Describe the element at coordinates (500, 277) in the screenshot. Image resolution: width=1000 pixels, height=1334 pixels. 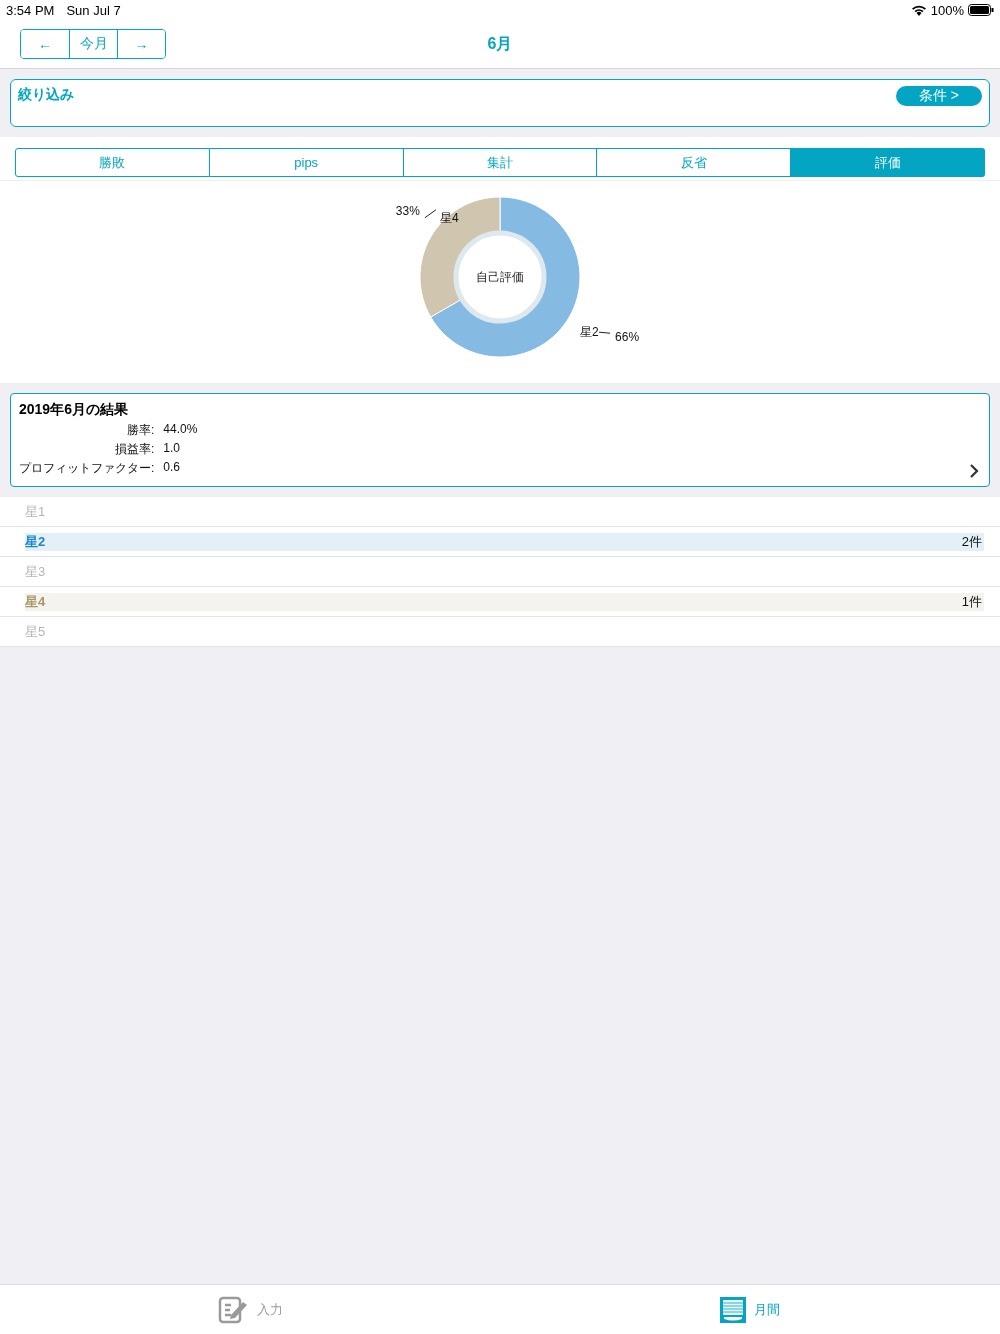
I see `center-label: 自己評価` at that location.